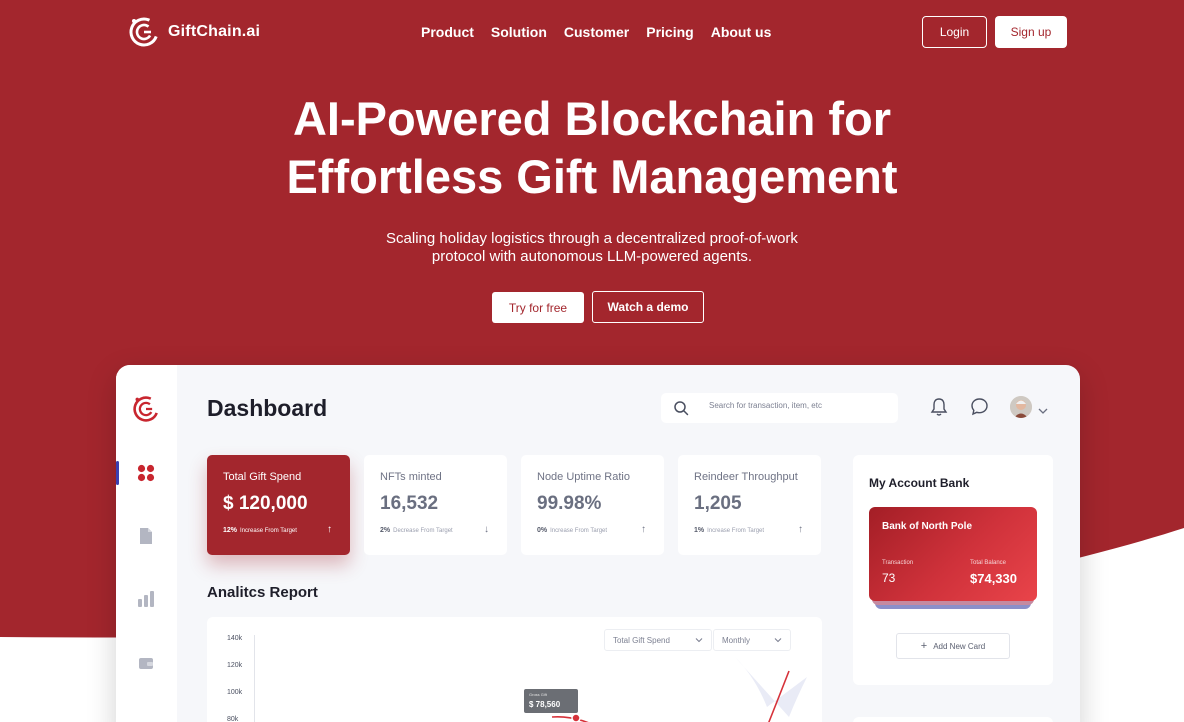 This screenshot has height=722, width=1184. I want to click on nav-link-customer: Customer, so click(596, 32).